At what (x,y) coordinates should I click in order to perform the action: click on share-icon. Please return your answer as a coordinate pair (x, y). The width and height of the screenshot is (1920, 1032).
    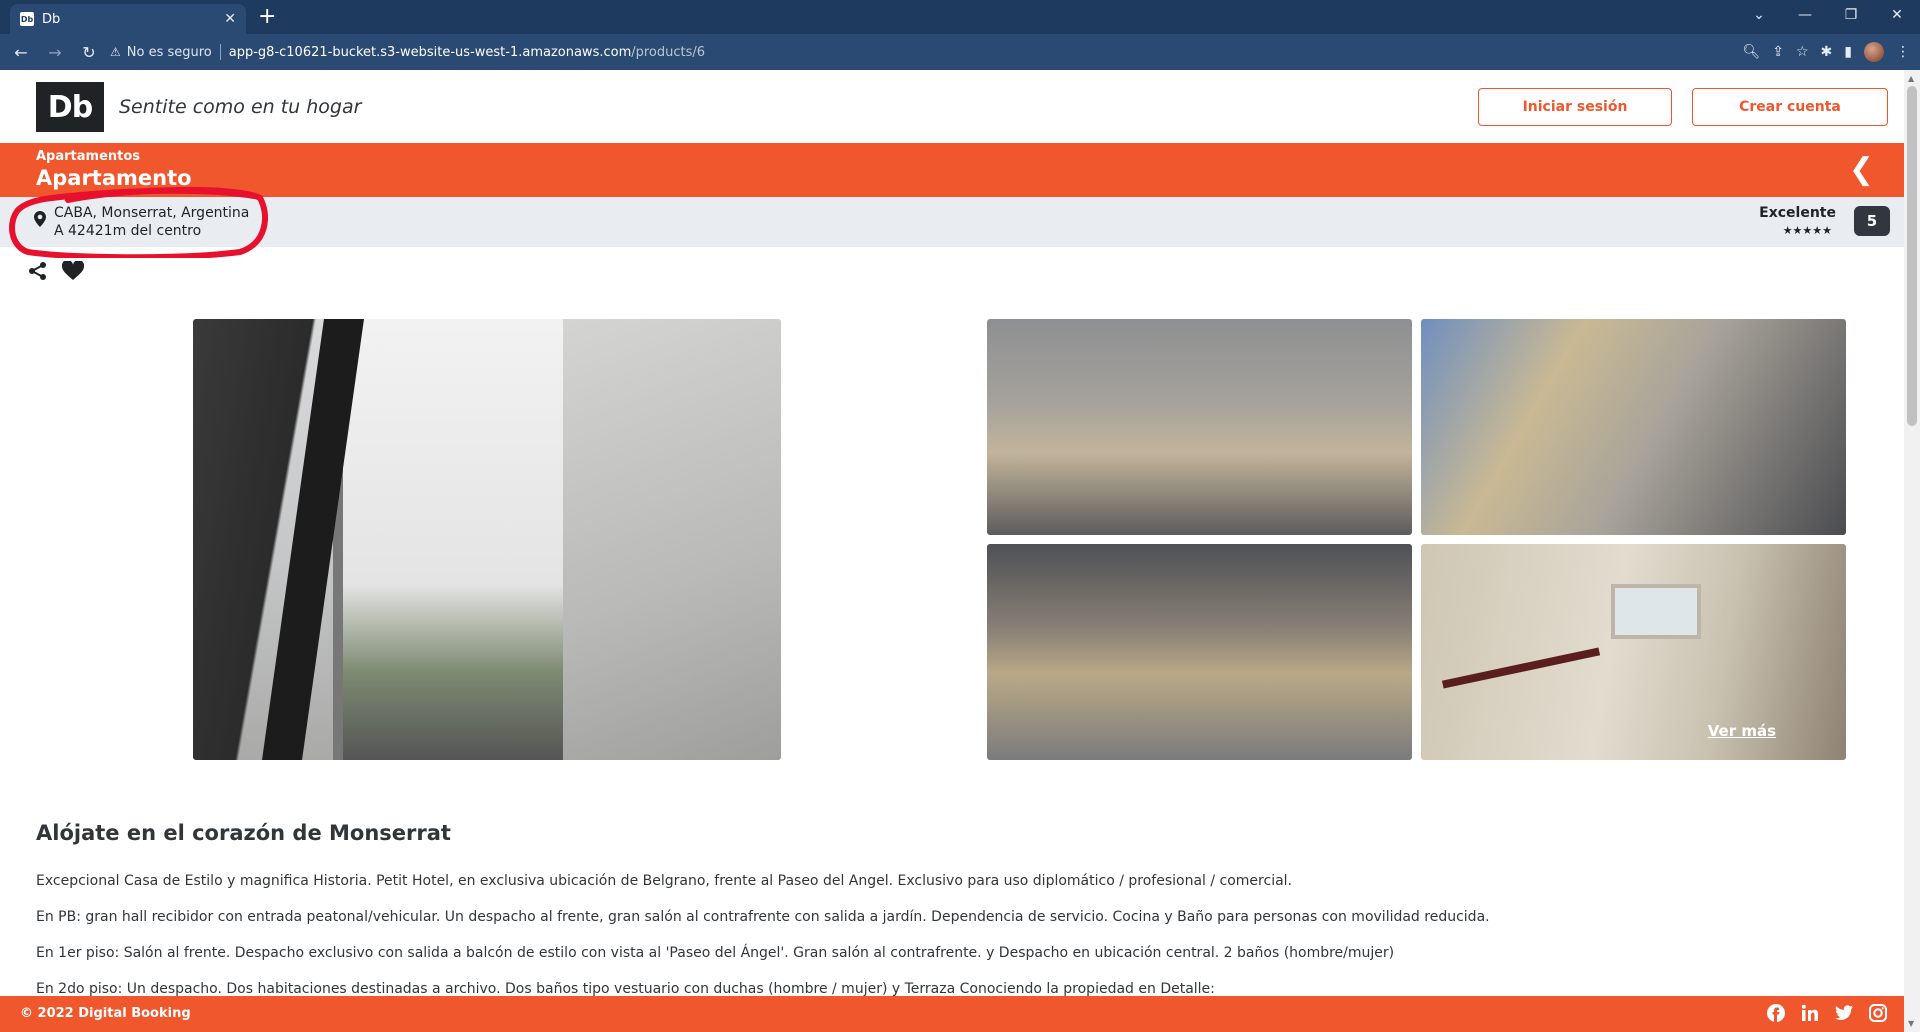
    Looking at the image, I should click on (38, 273).